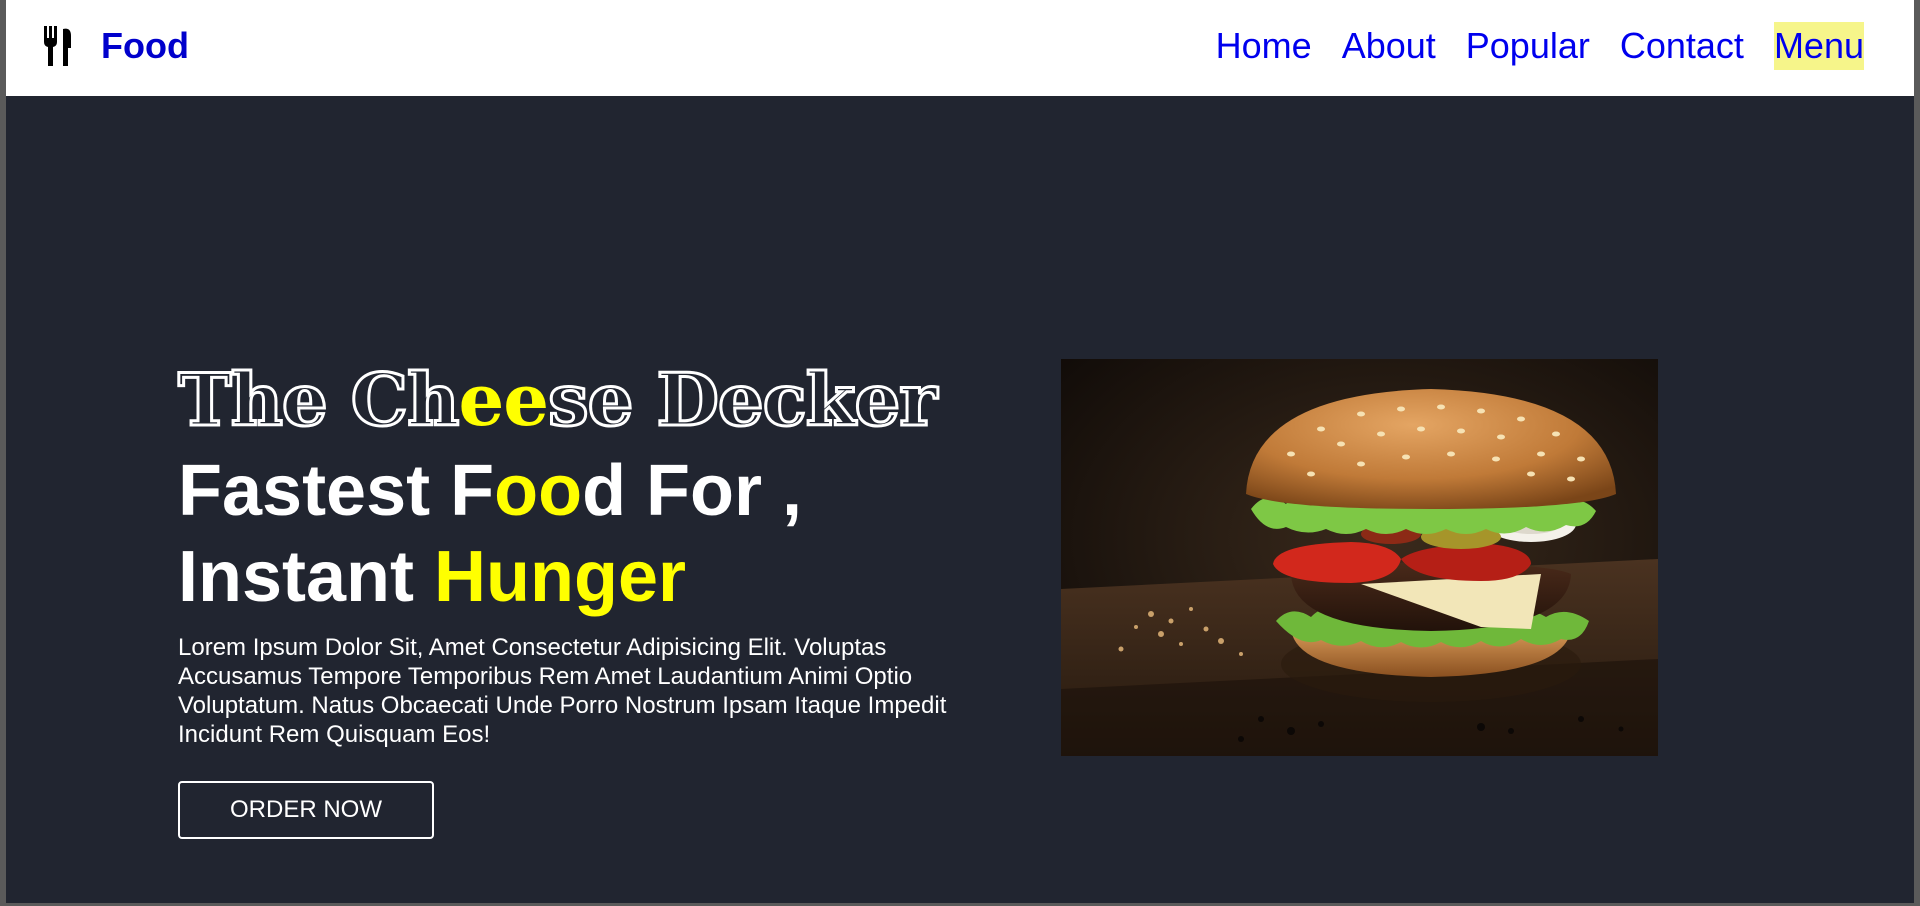 The image size is (1920, 906). I want to click on brand-logo-link: Food, so click(116, 46).